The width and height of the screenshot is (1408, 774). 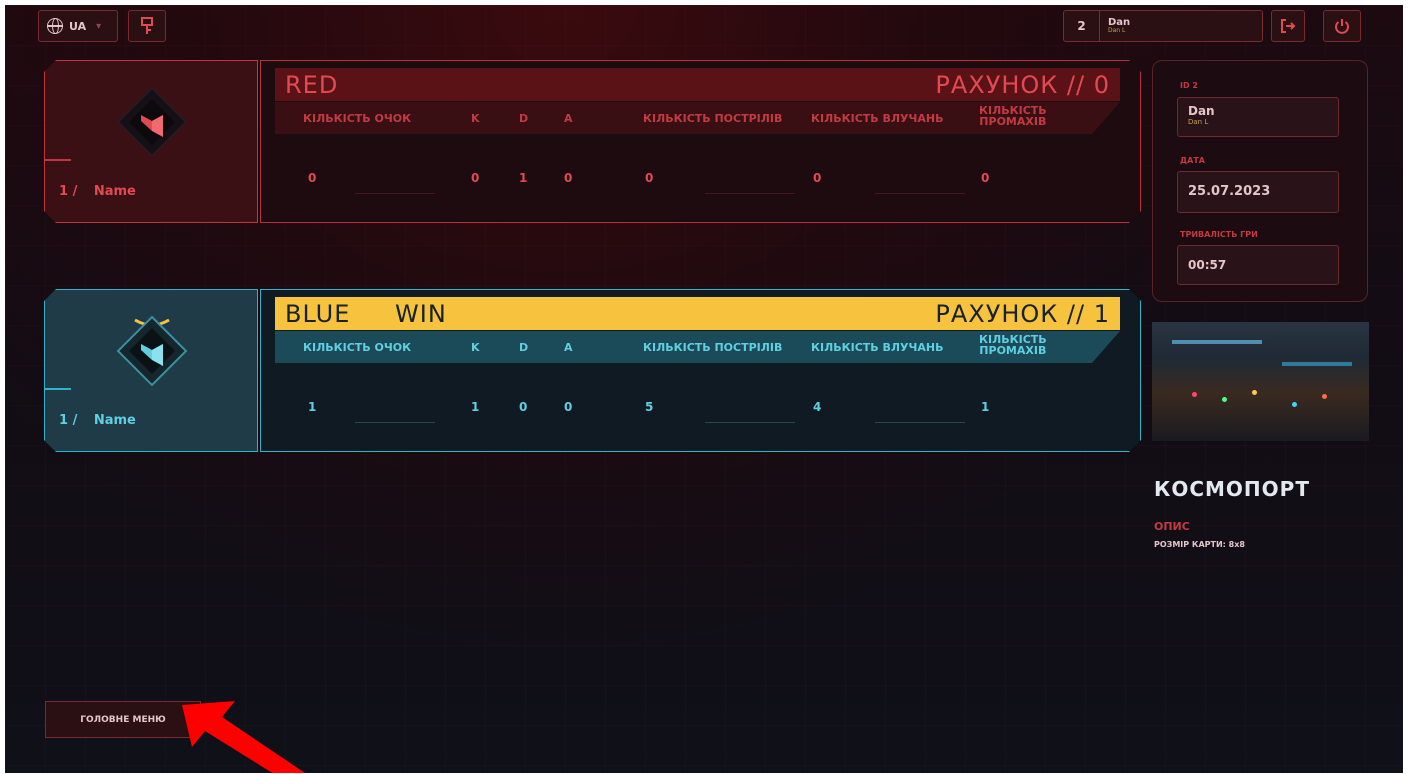 I want to click on key-button, so click(x=147, y=26).